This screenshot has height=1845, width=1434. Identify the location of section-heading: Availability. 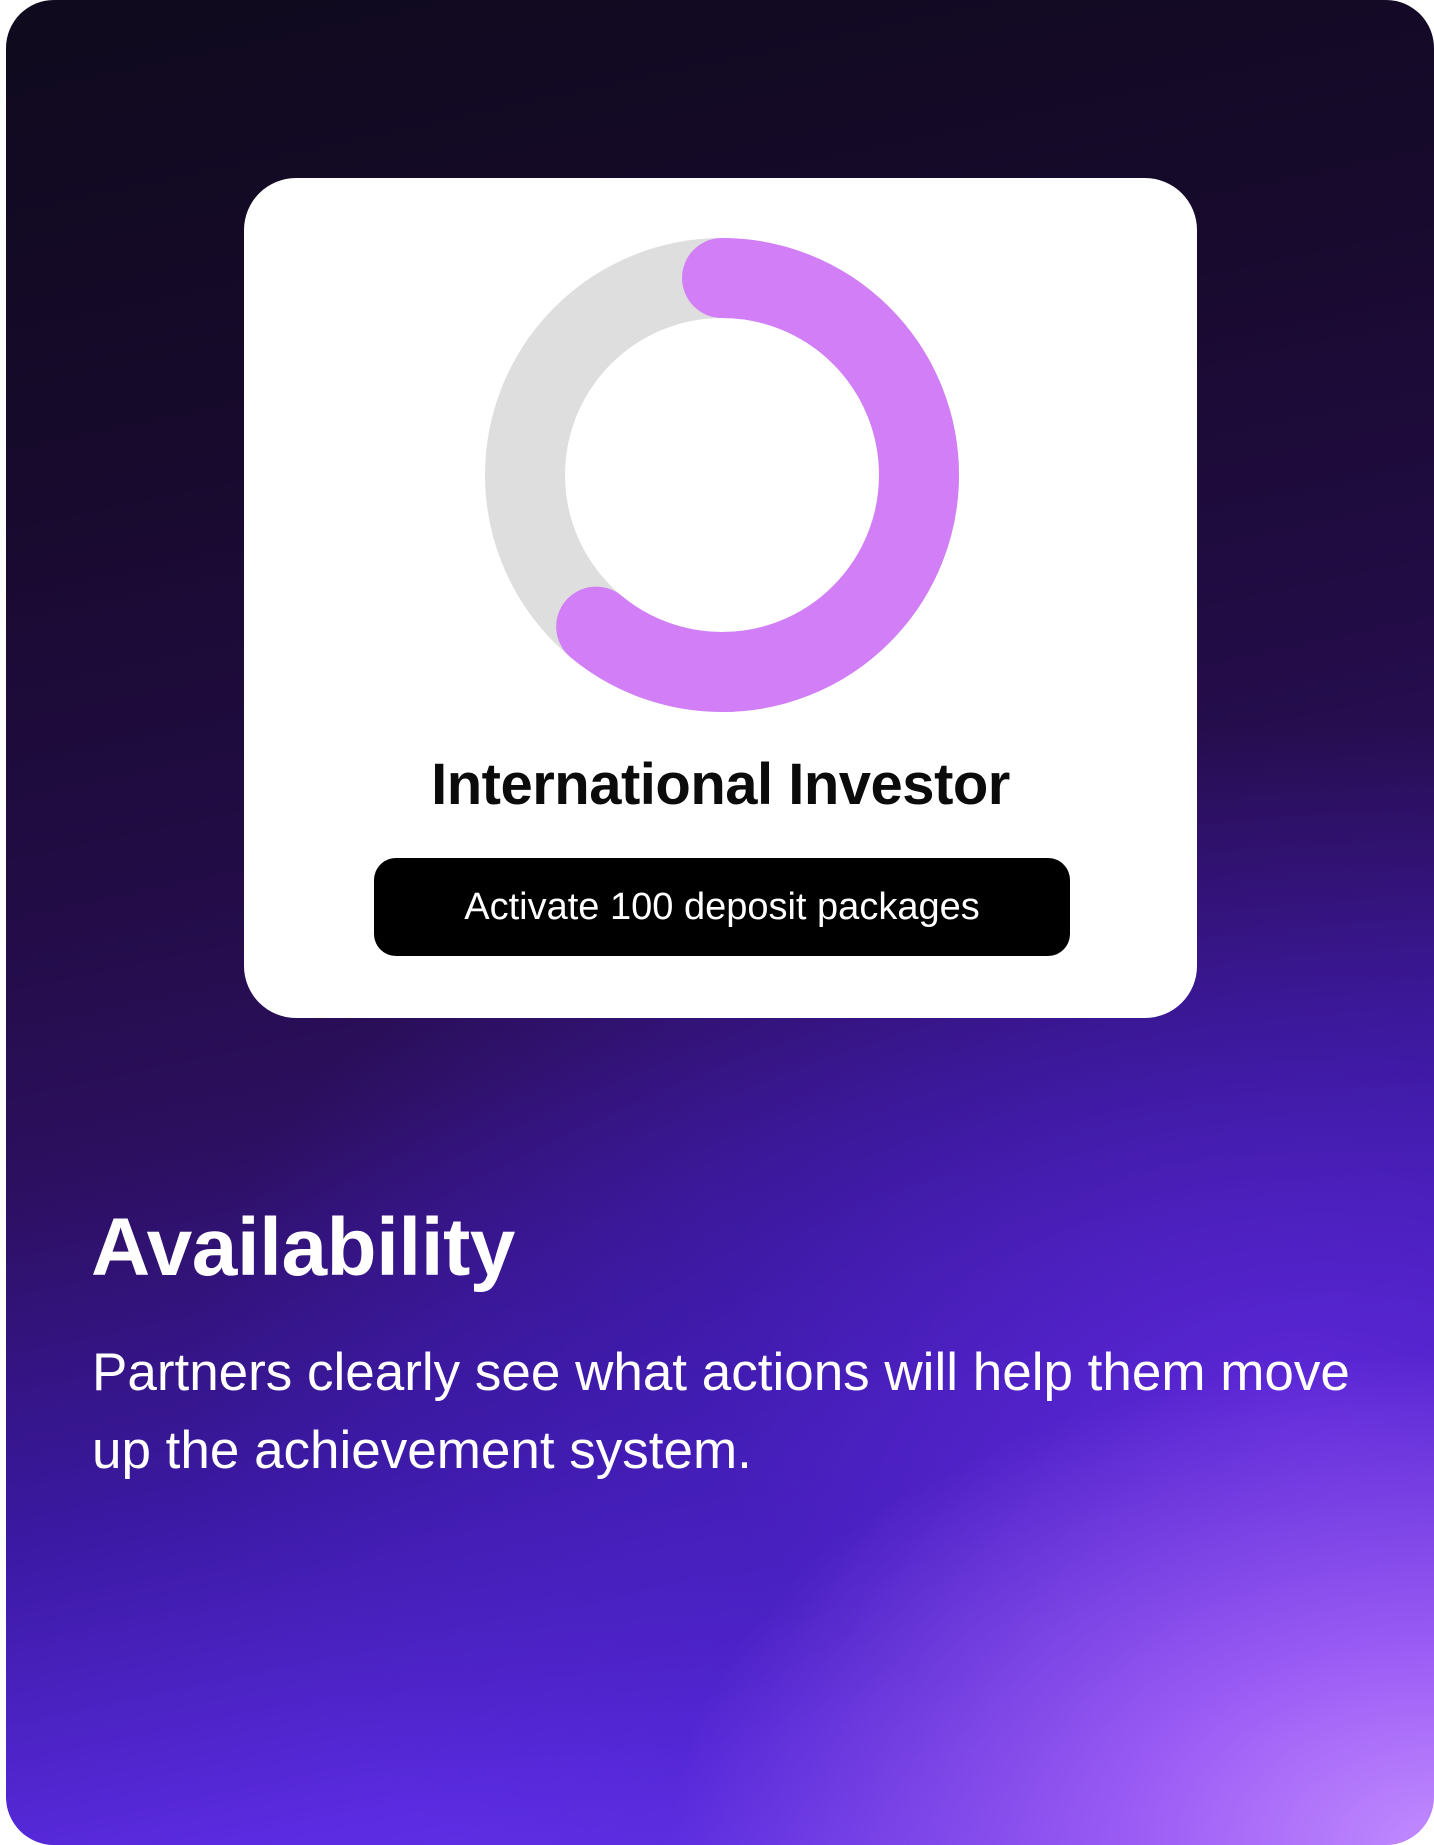
(303, 1247).